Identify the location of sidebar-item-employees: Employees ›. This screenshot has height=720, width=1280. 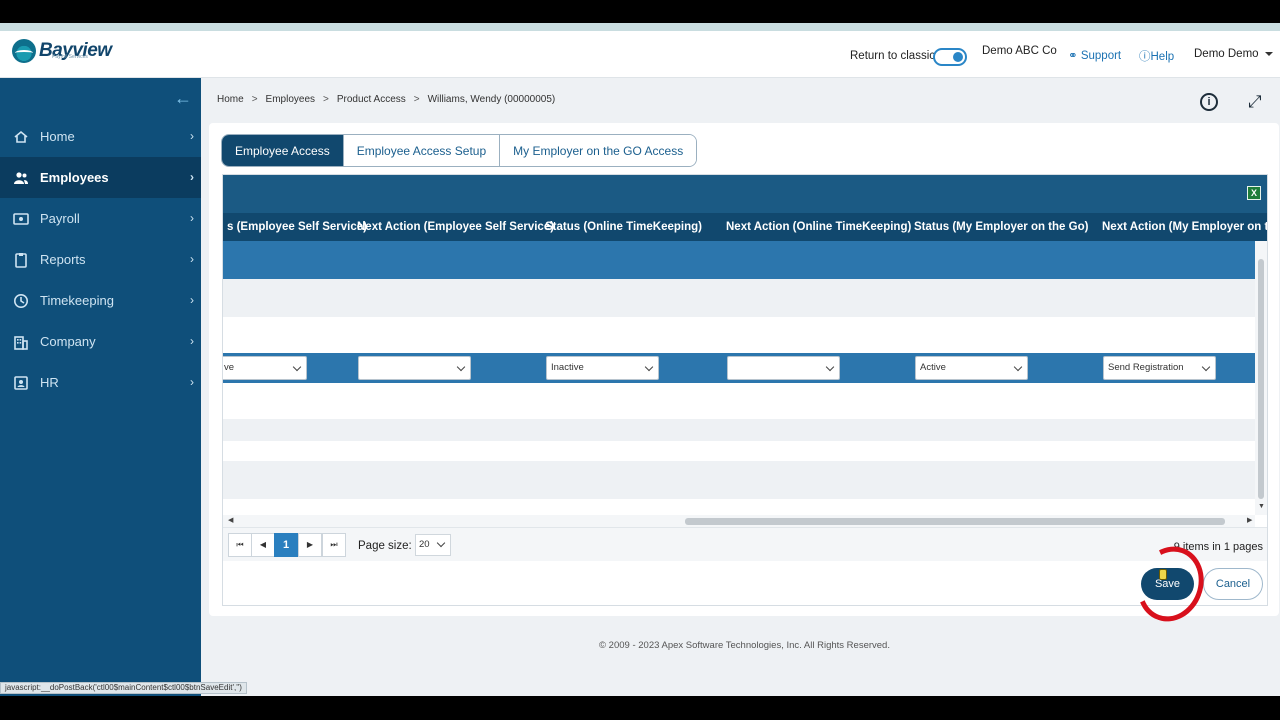
(100, 177).